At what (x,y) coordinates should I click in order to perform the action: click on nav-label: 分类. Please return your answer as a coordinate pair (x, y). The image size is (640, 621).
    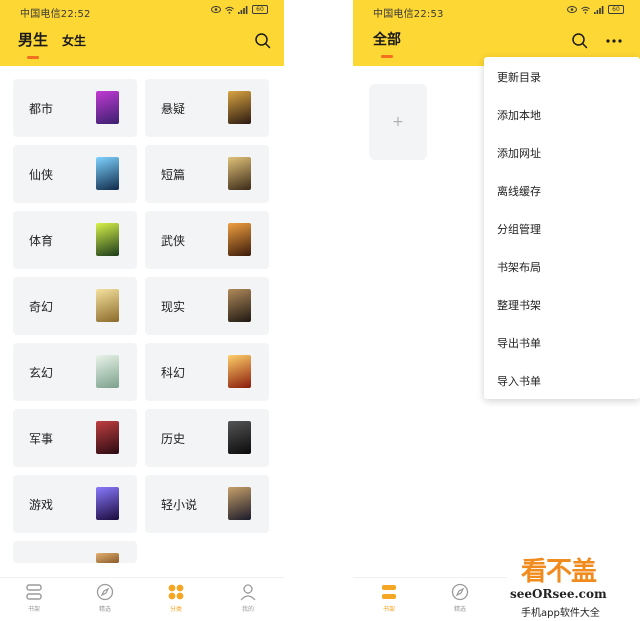
    Looking at the image, I should click on (175, 609).